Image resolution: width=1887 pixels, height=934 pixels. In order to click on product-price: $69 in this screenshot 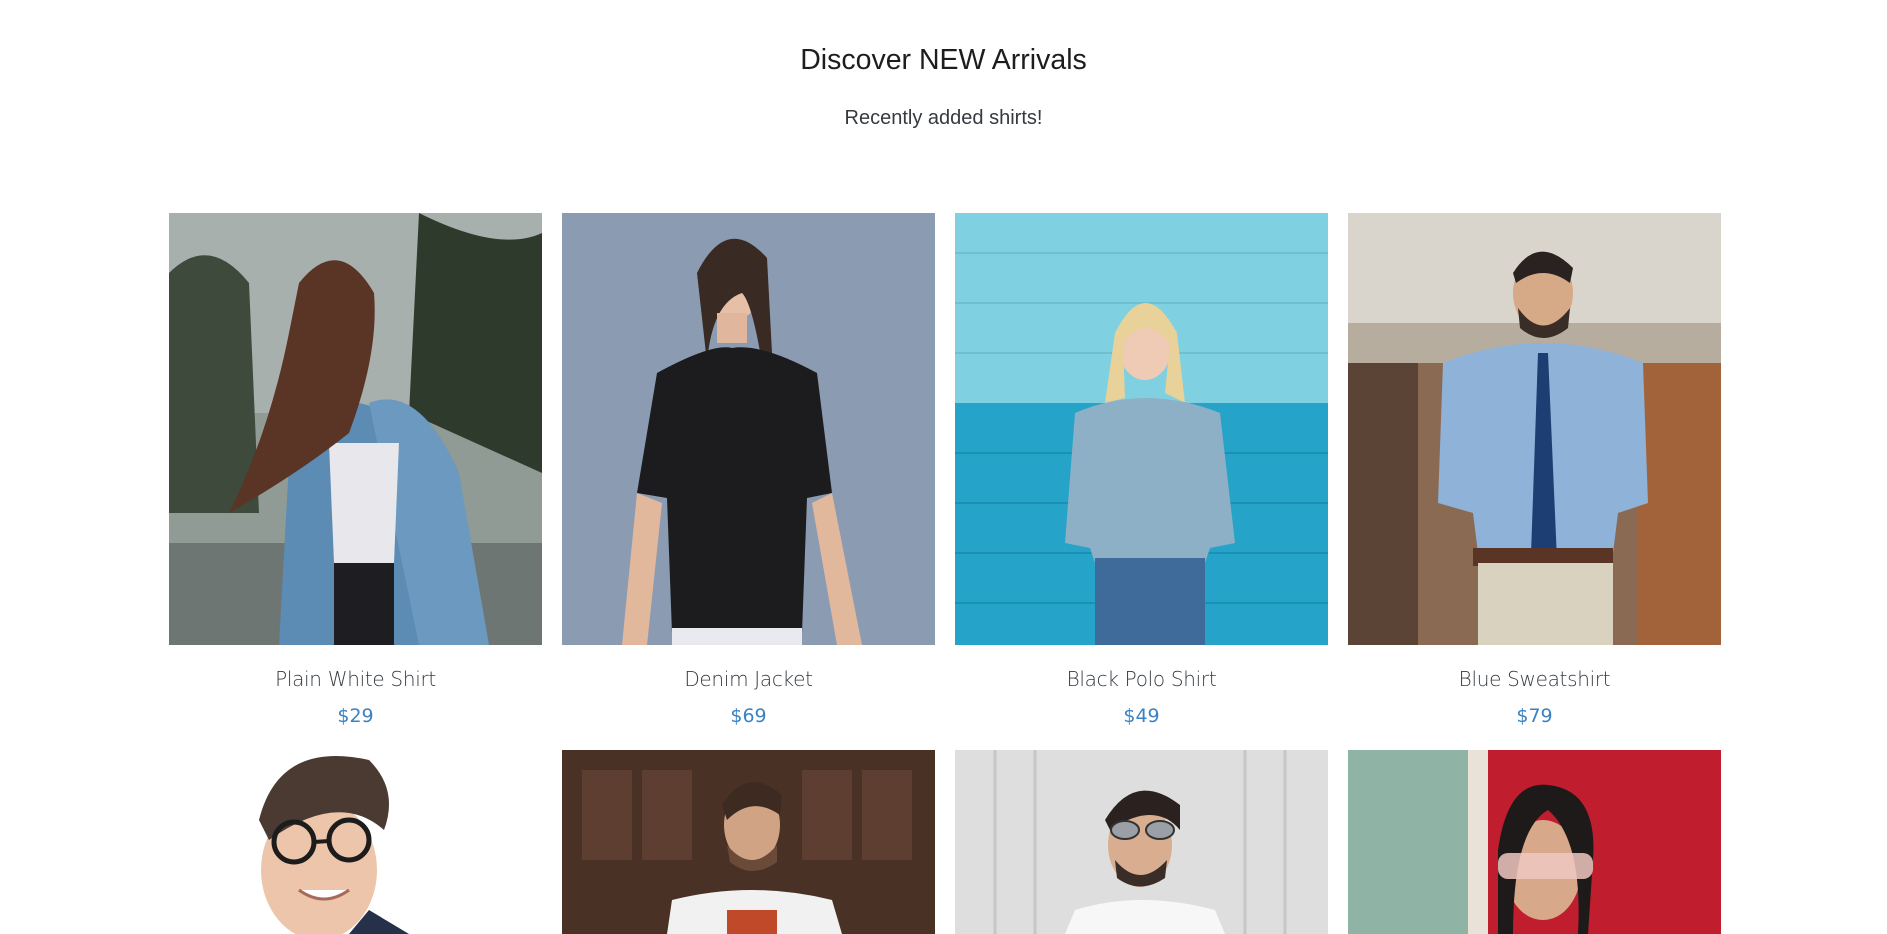, I will do `click(748, 716)`.